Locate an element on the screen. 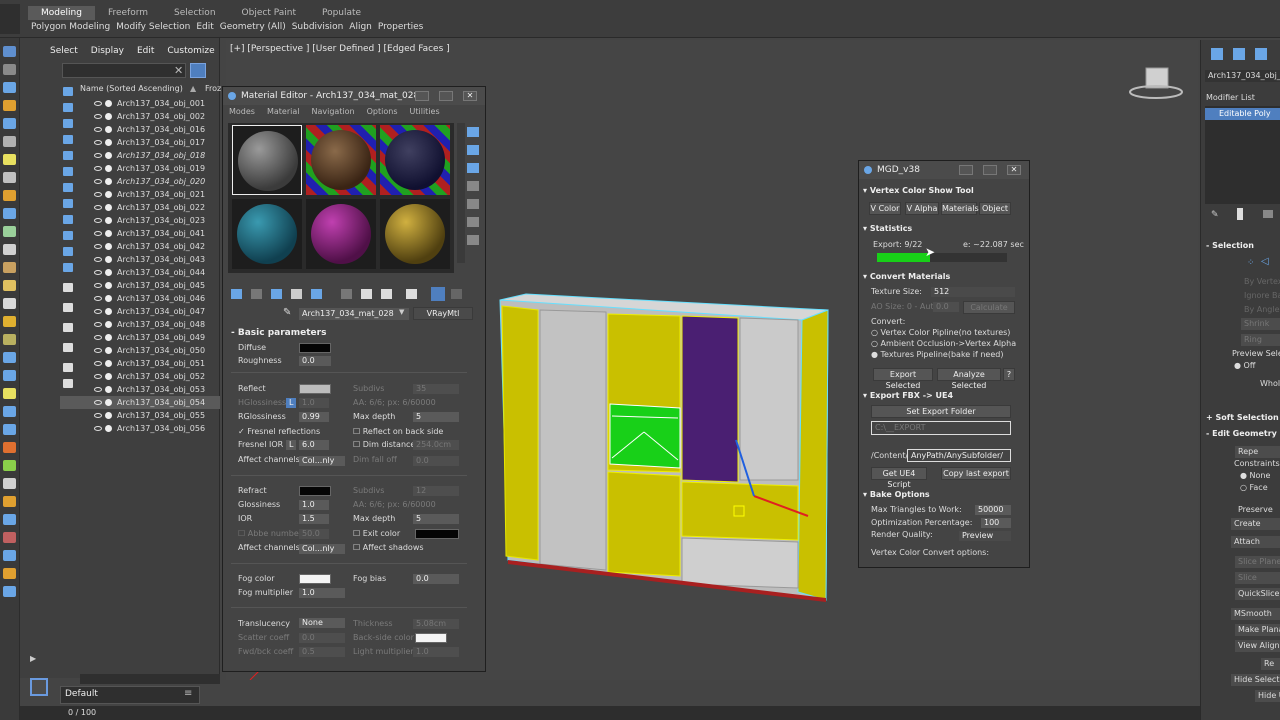 The width and height of the screenshot is (1280, 720). material-type-button: VRayMtl is located at coordinates (443, 313).